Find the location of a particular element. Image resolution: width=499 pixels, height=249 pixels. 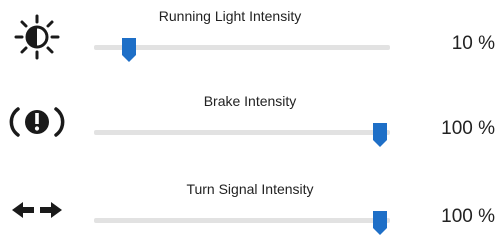

brake-label: Brake Intensity is located at coordinates (250, 101).